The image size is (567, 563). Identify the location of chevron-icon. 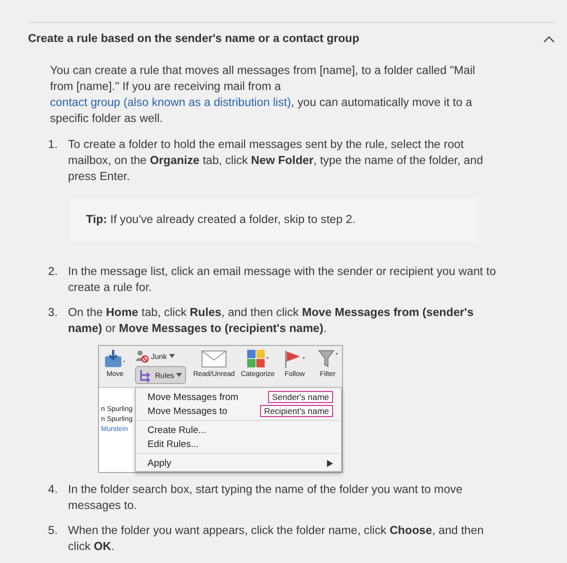
(549, 39).